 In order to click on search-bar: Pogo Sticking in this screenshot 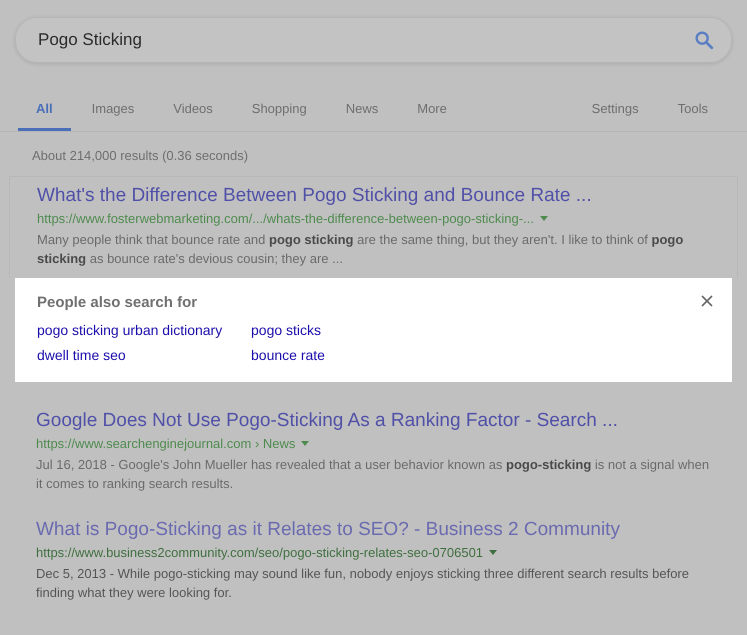, I will do `click(373, 40)`.